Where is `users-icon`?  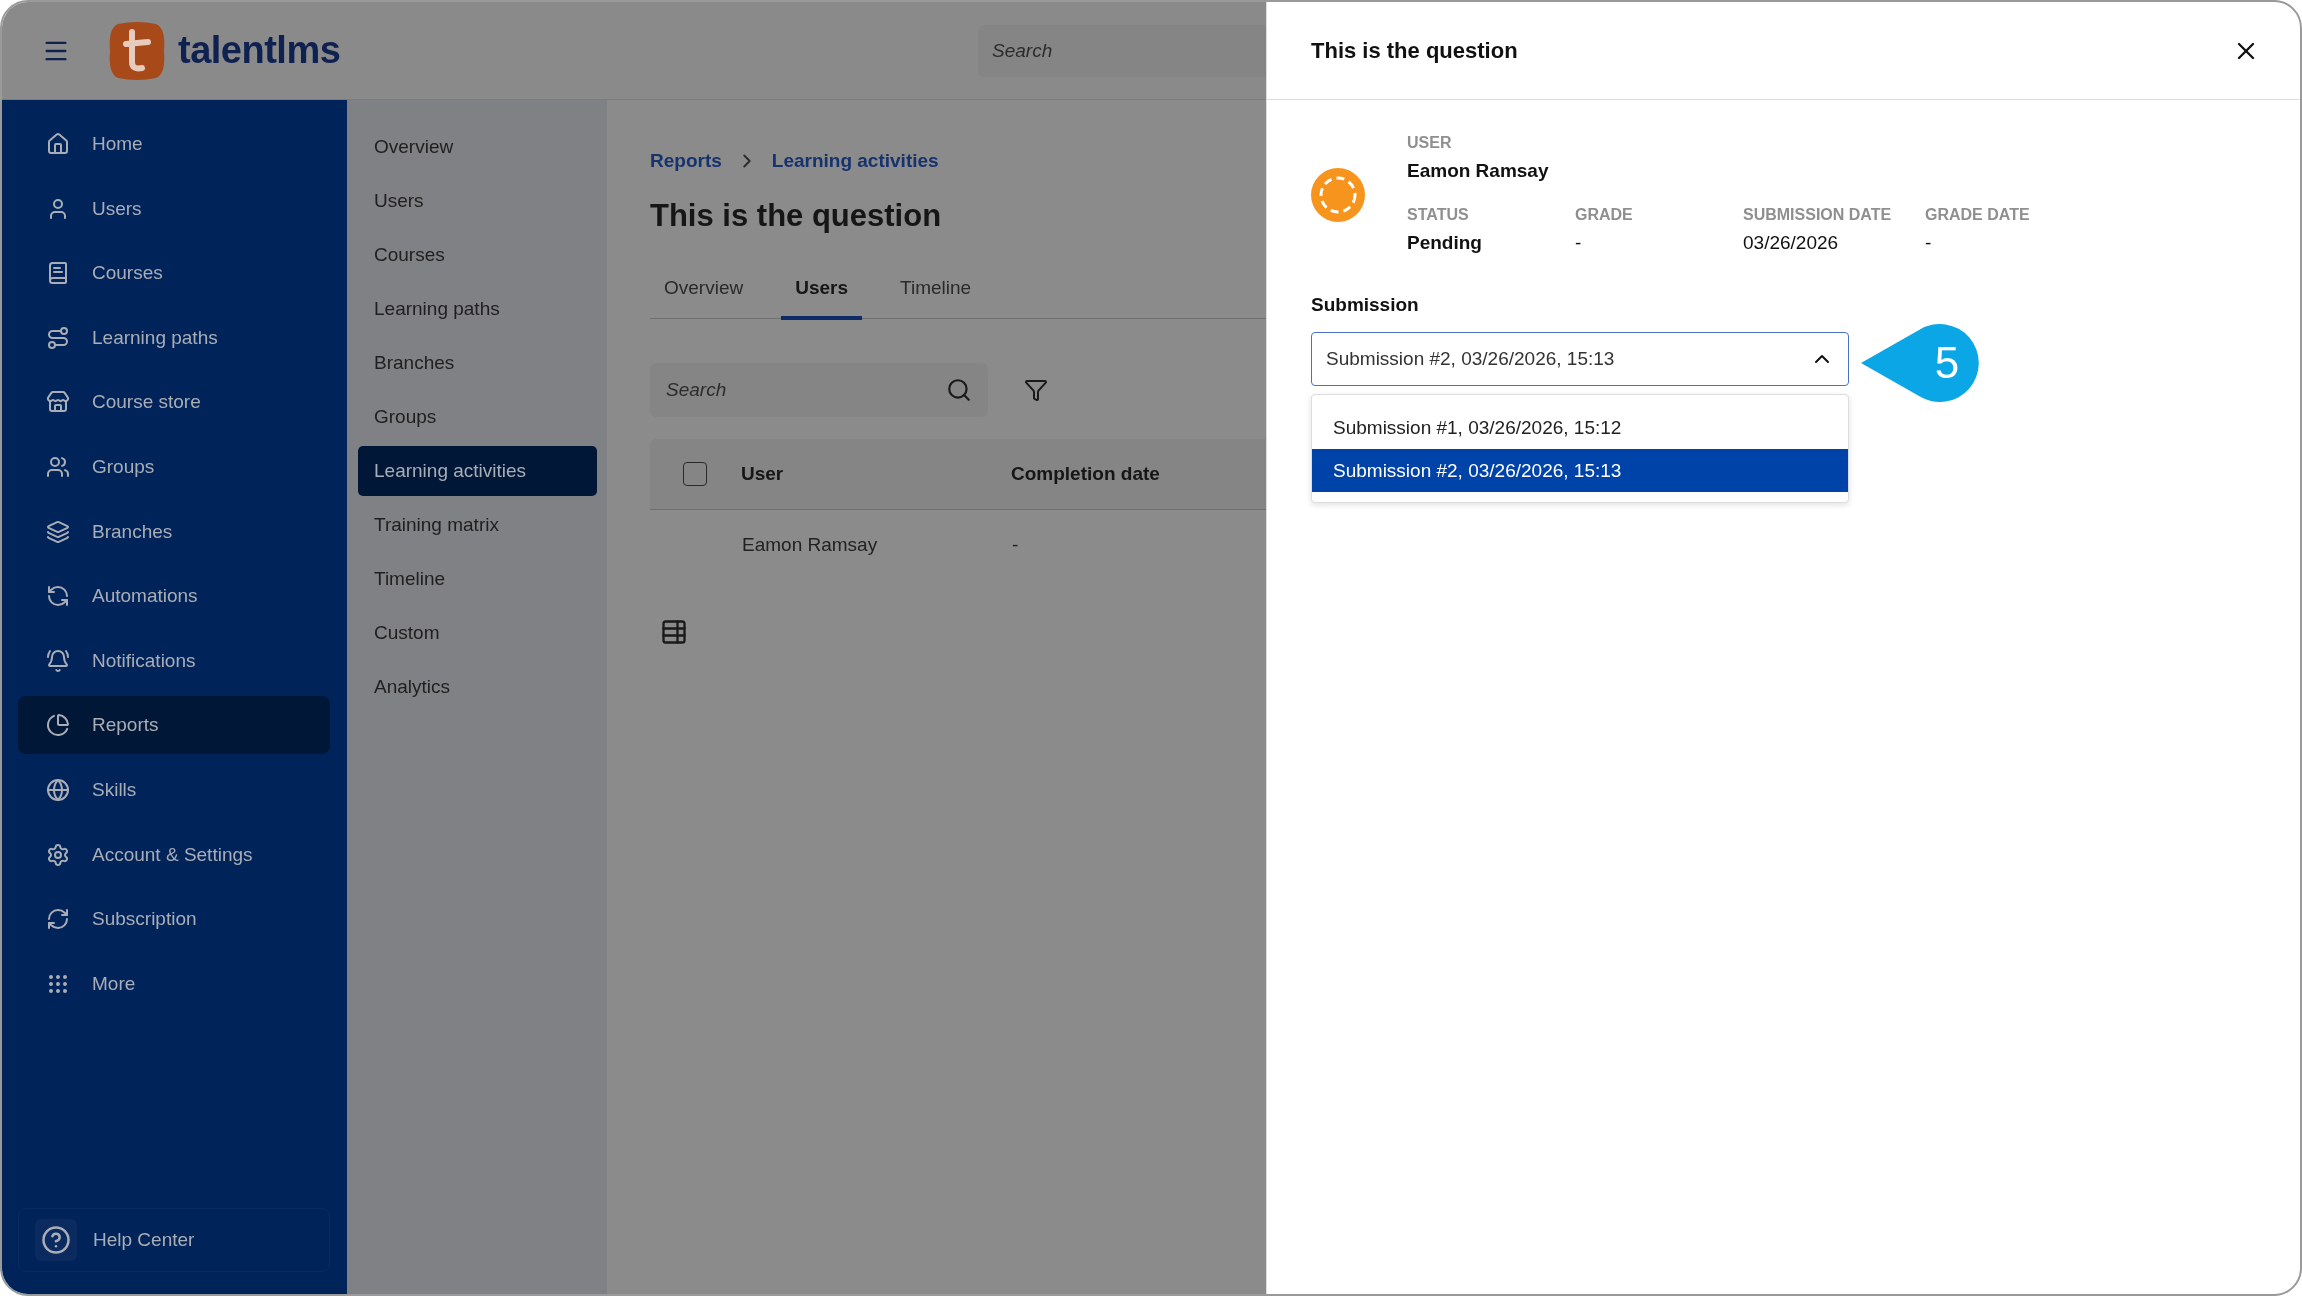
users-icon is located at coordinates (58, 466).